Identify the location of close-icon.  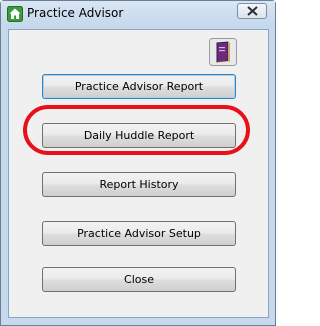
(252, 11).